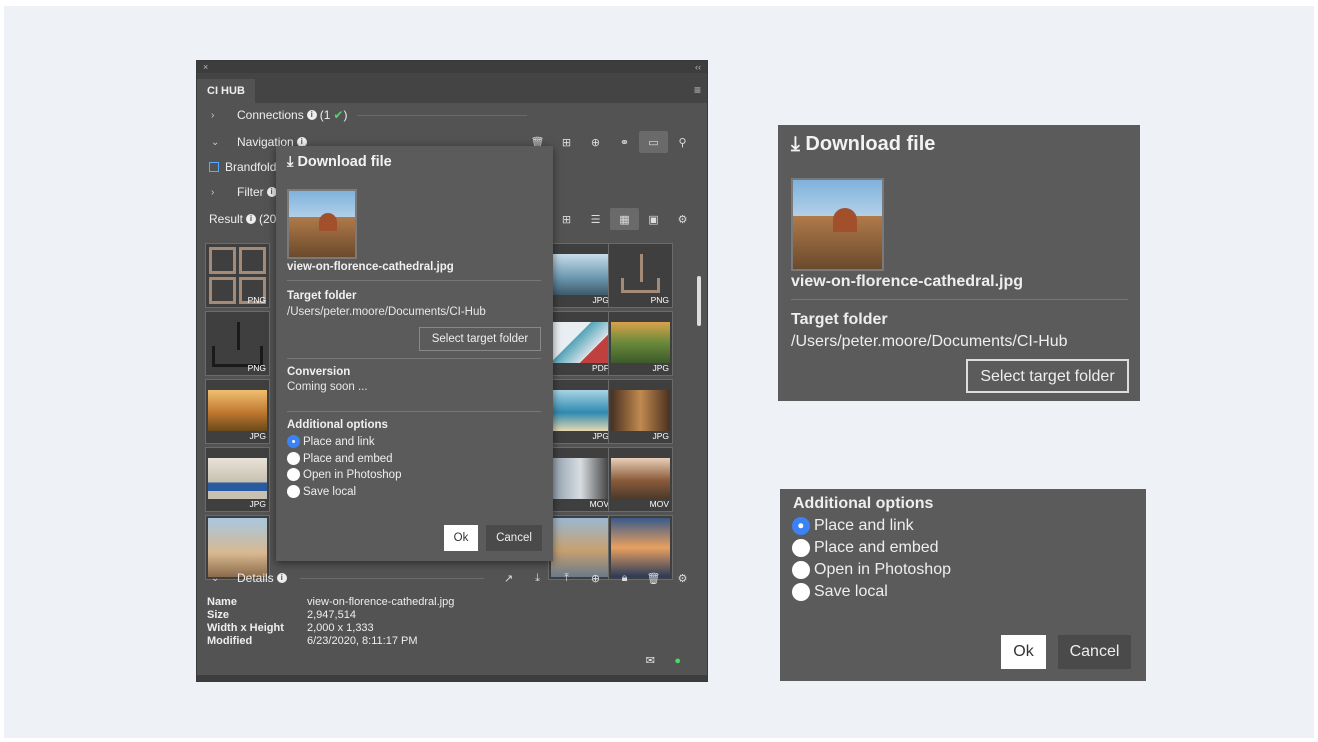 The height and width of the screenshot is (742, 1318). I want to click on lock-icon: 🔒︎, so click(624, 578).